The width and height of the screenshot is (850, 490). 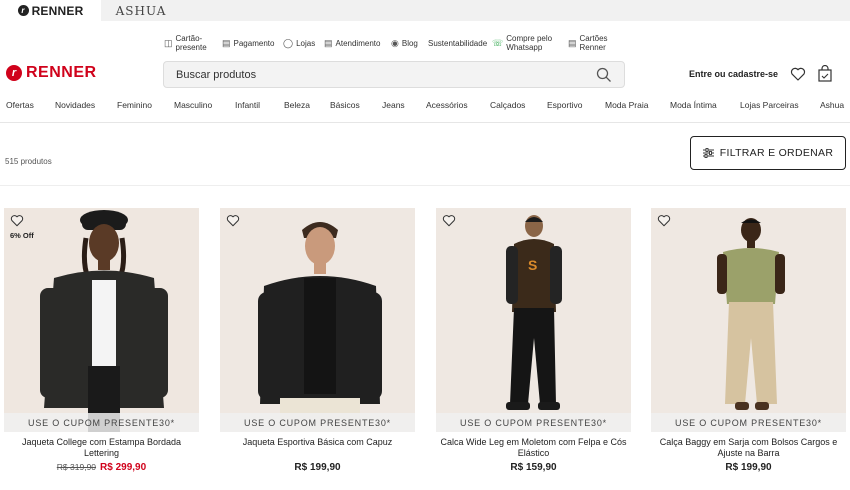 I want to click on util-link-payment: ▤ Pagamento, so click(x=248, y=43).